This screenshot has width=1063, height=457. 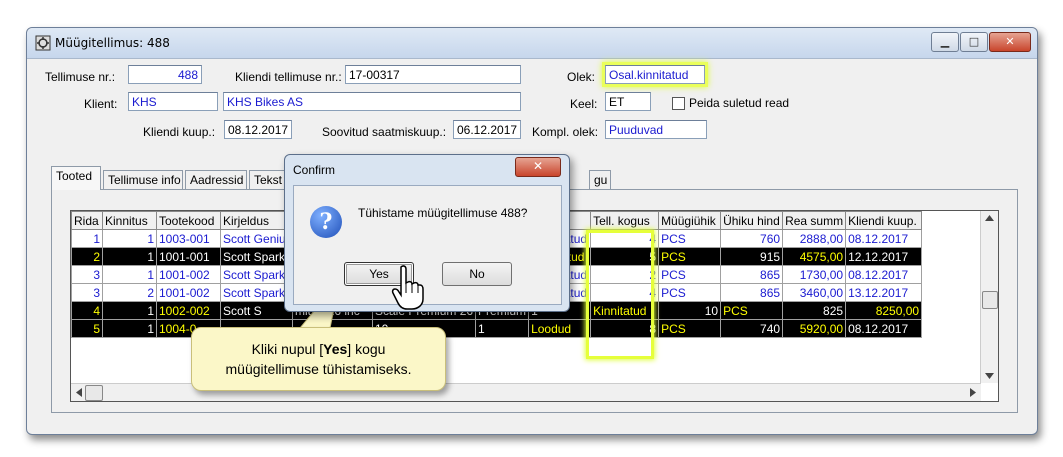 I want to click on scroll-left-icon, so click(x=79, y=392).